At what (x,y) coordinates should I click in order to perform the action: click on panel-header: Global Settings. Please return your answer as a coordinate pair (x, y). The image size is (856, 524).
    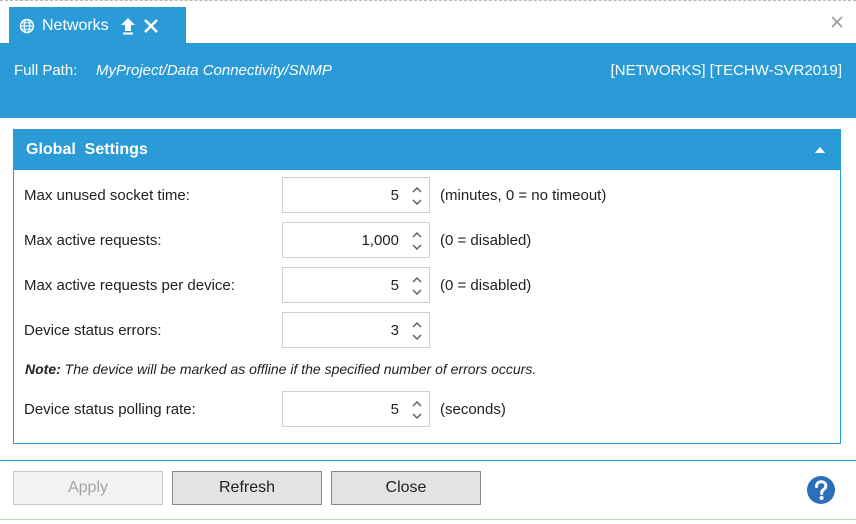
    Looking at the image, I should click on (427, 150).